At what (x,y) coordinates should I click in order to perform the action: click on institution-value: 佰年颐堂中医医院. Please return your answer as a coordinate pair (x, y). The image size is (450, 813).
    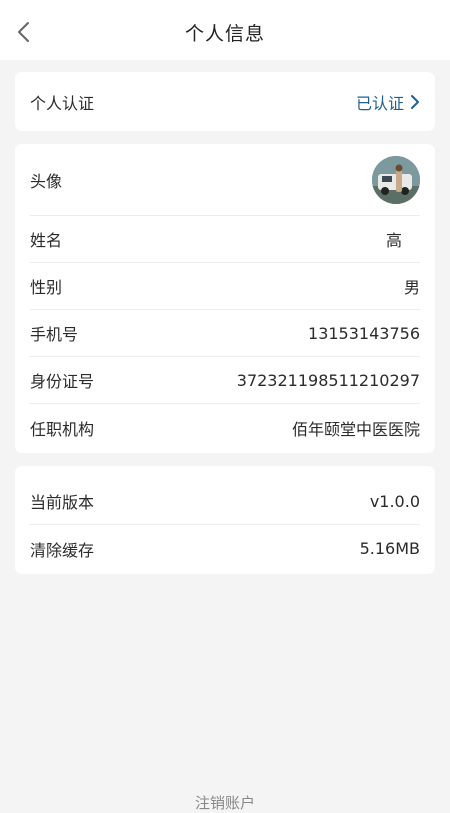
    Looking at the image, I should click on (355, 429).